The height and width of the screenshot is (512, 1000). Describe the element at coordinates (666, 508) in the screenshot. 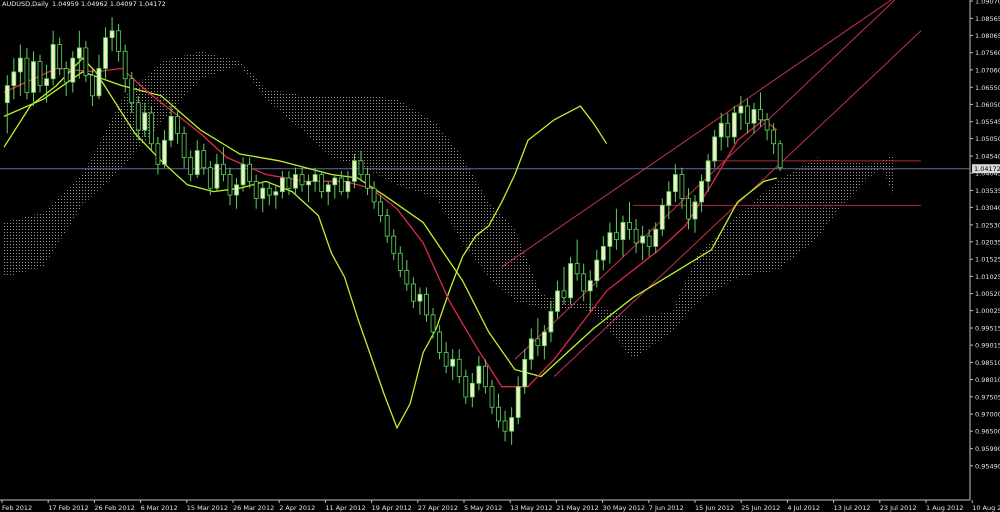

I see `time-tick-label: 7 Jun 2012` at that location.